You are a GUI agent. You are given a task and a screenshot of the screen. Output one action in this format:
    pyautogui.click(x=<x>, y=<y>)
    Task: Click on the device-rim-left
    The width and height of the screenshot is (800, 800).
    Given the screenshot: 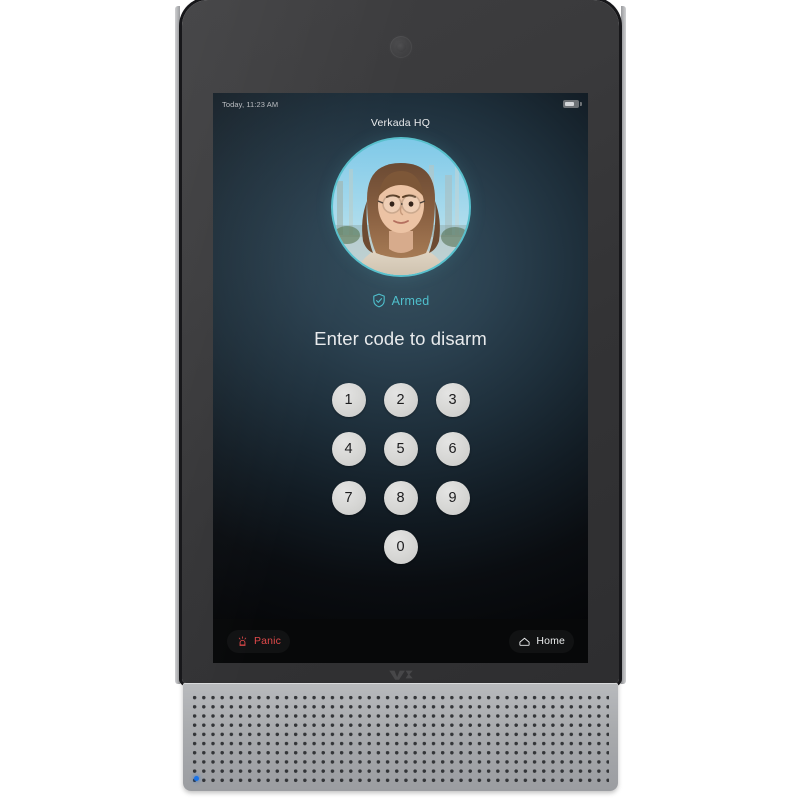 What is the action you would take?
    pyautogui.click(x=177, y=345)
    